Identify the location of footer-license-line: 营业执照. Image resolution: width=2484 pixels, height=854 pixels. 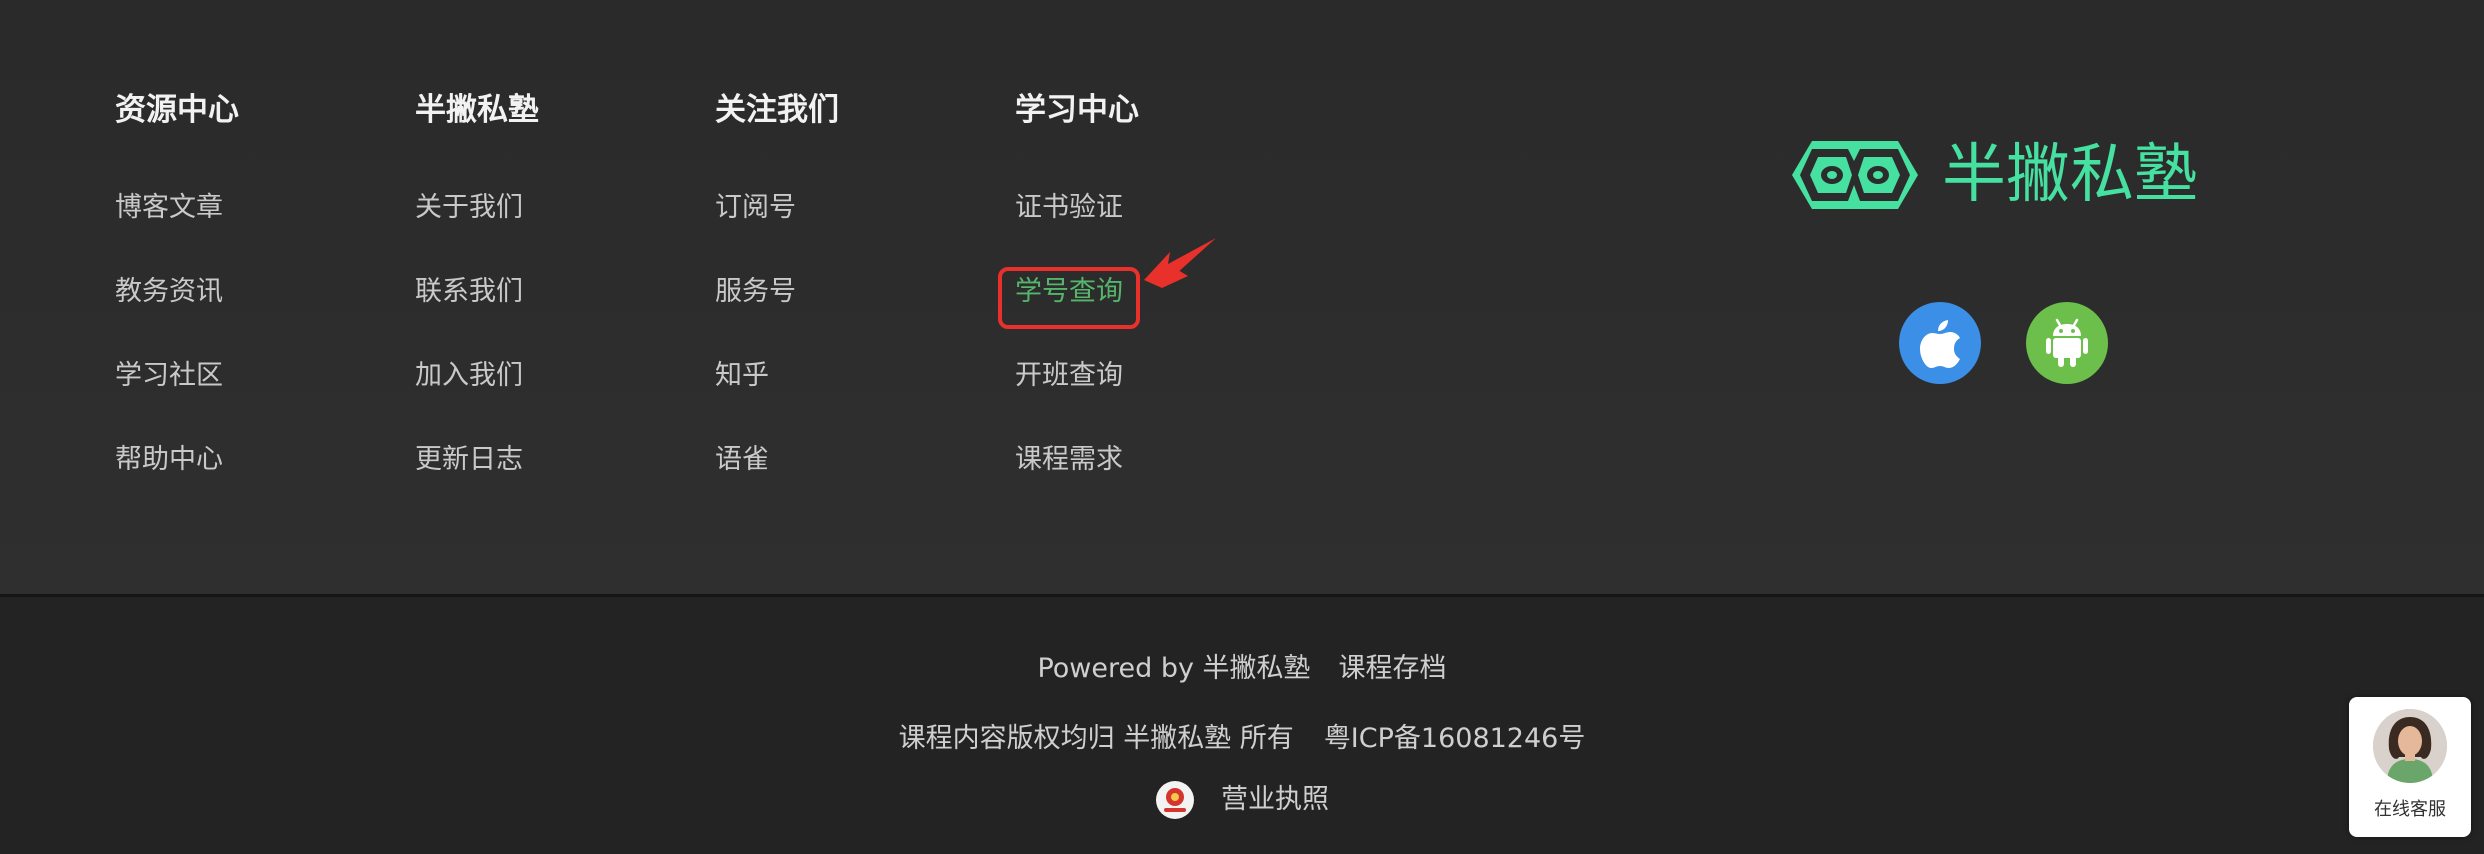
(1242, 799).